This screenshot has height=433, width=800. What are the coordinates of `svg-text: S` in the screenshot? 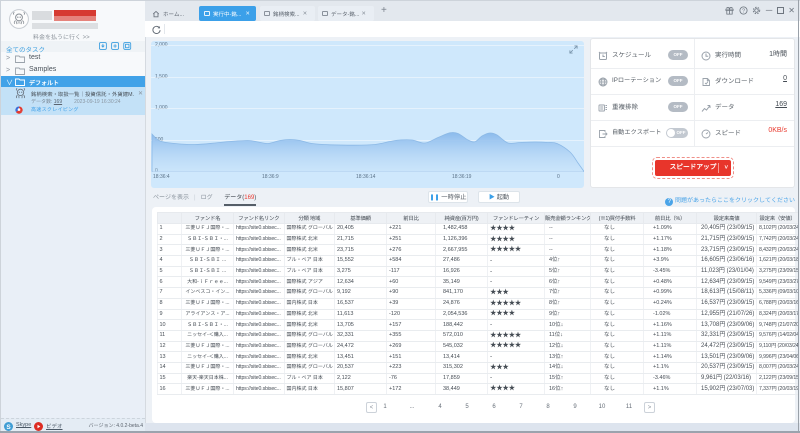 It's located at (8, 426).